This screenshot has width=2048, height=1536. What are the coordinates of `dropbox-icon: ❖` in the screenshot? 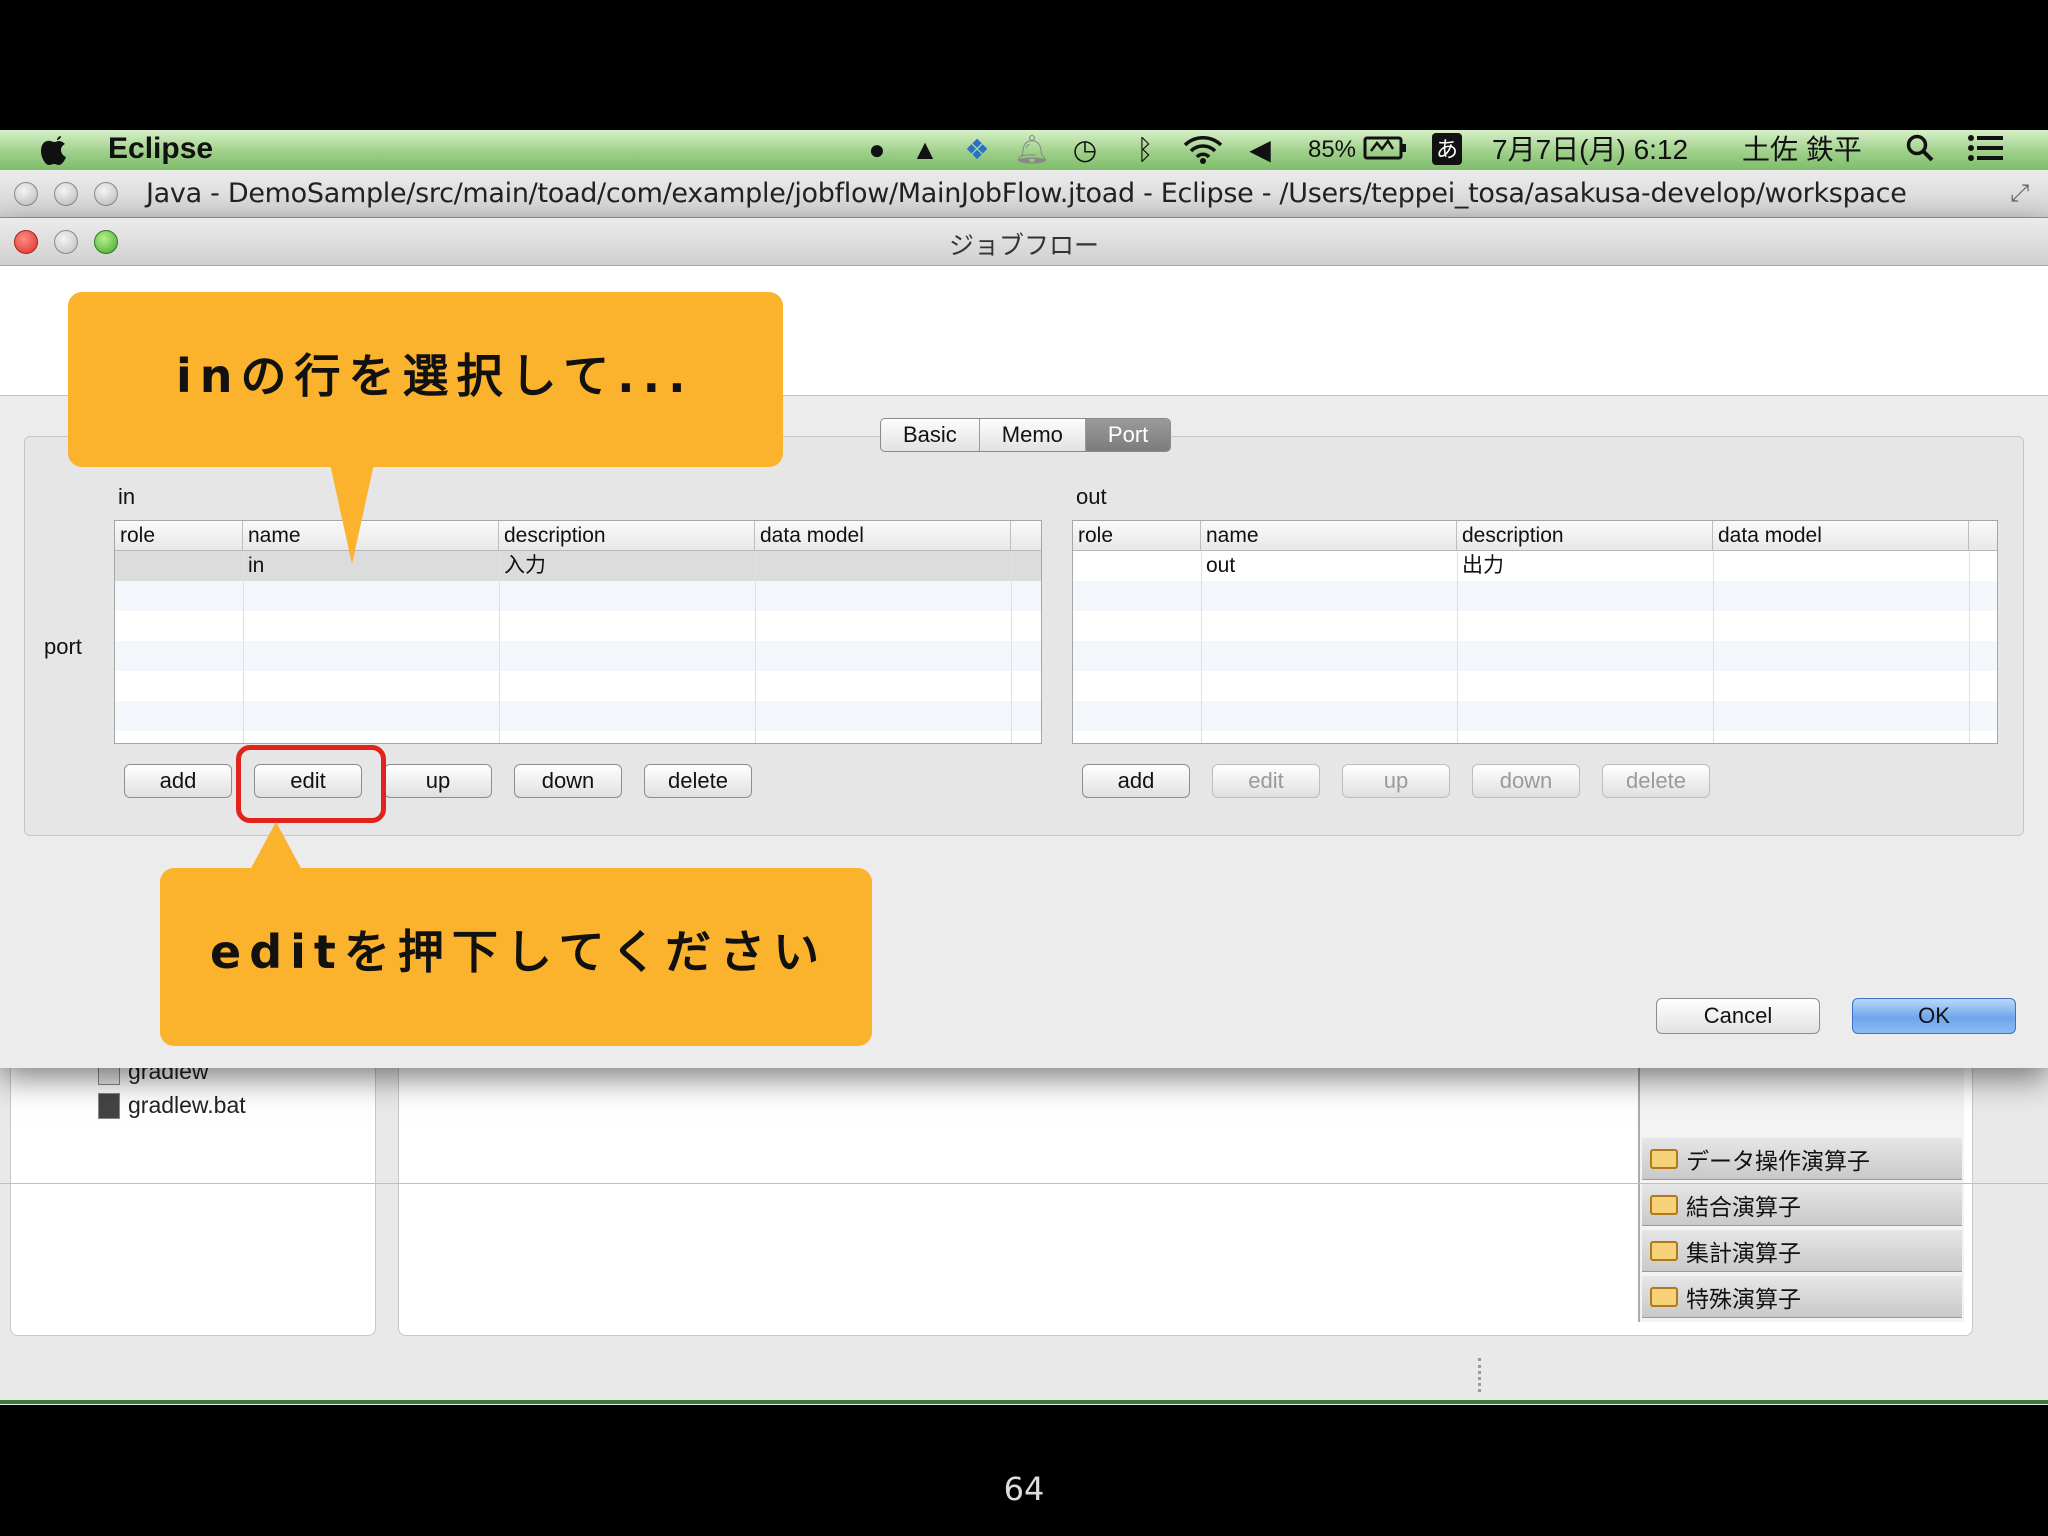 It's located at (977, 149).